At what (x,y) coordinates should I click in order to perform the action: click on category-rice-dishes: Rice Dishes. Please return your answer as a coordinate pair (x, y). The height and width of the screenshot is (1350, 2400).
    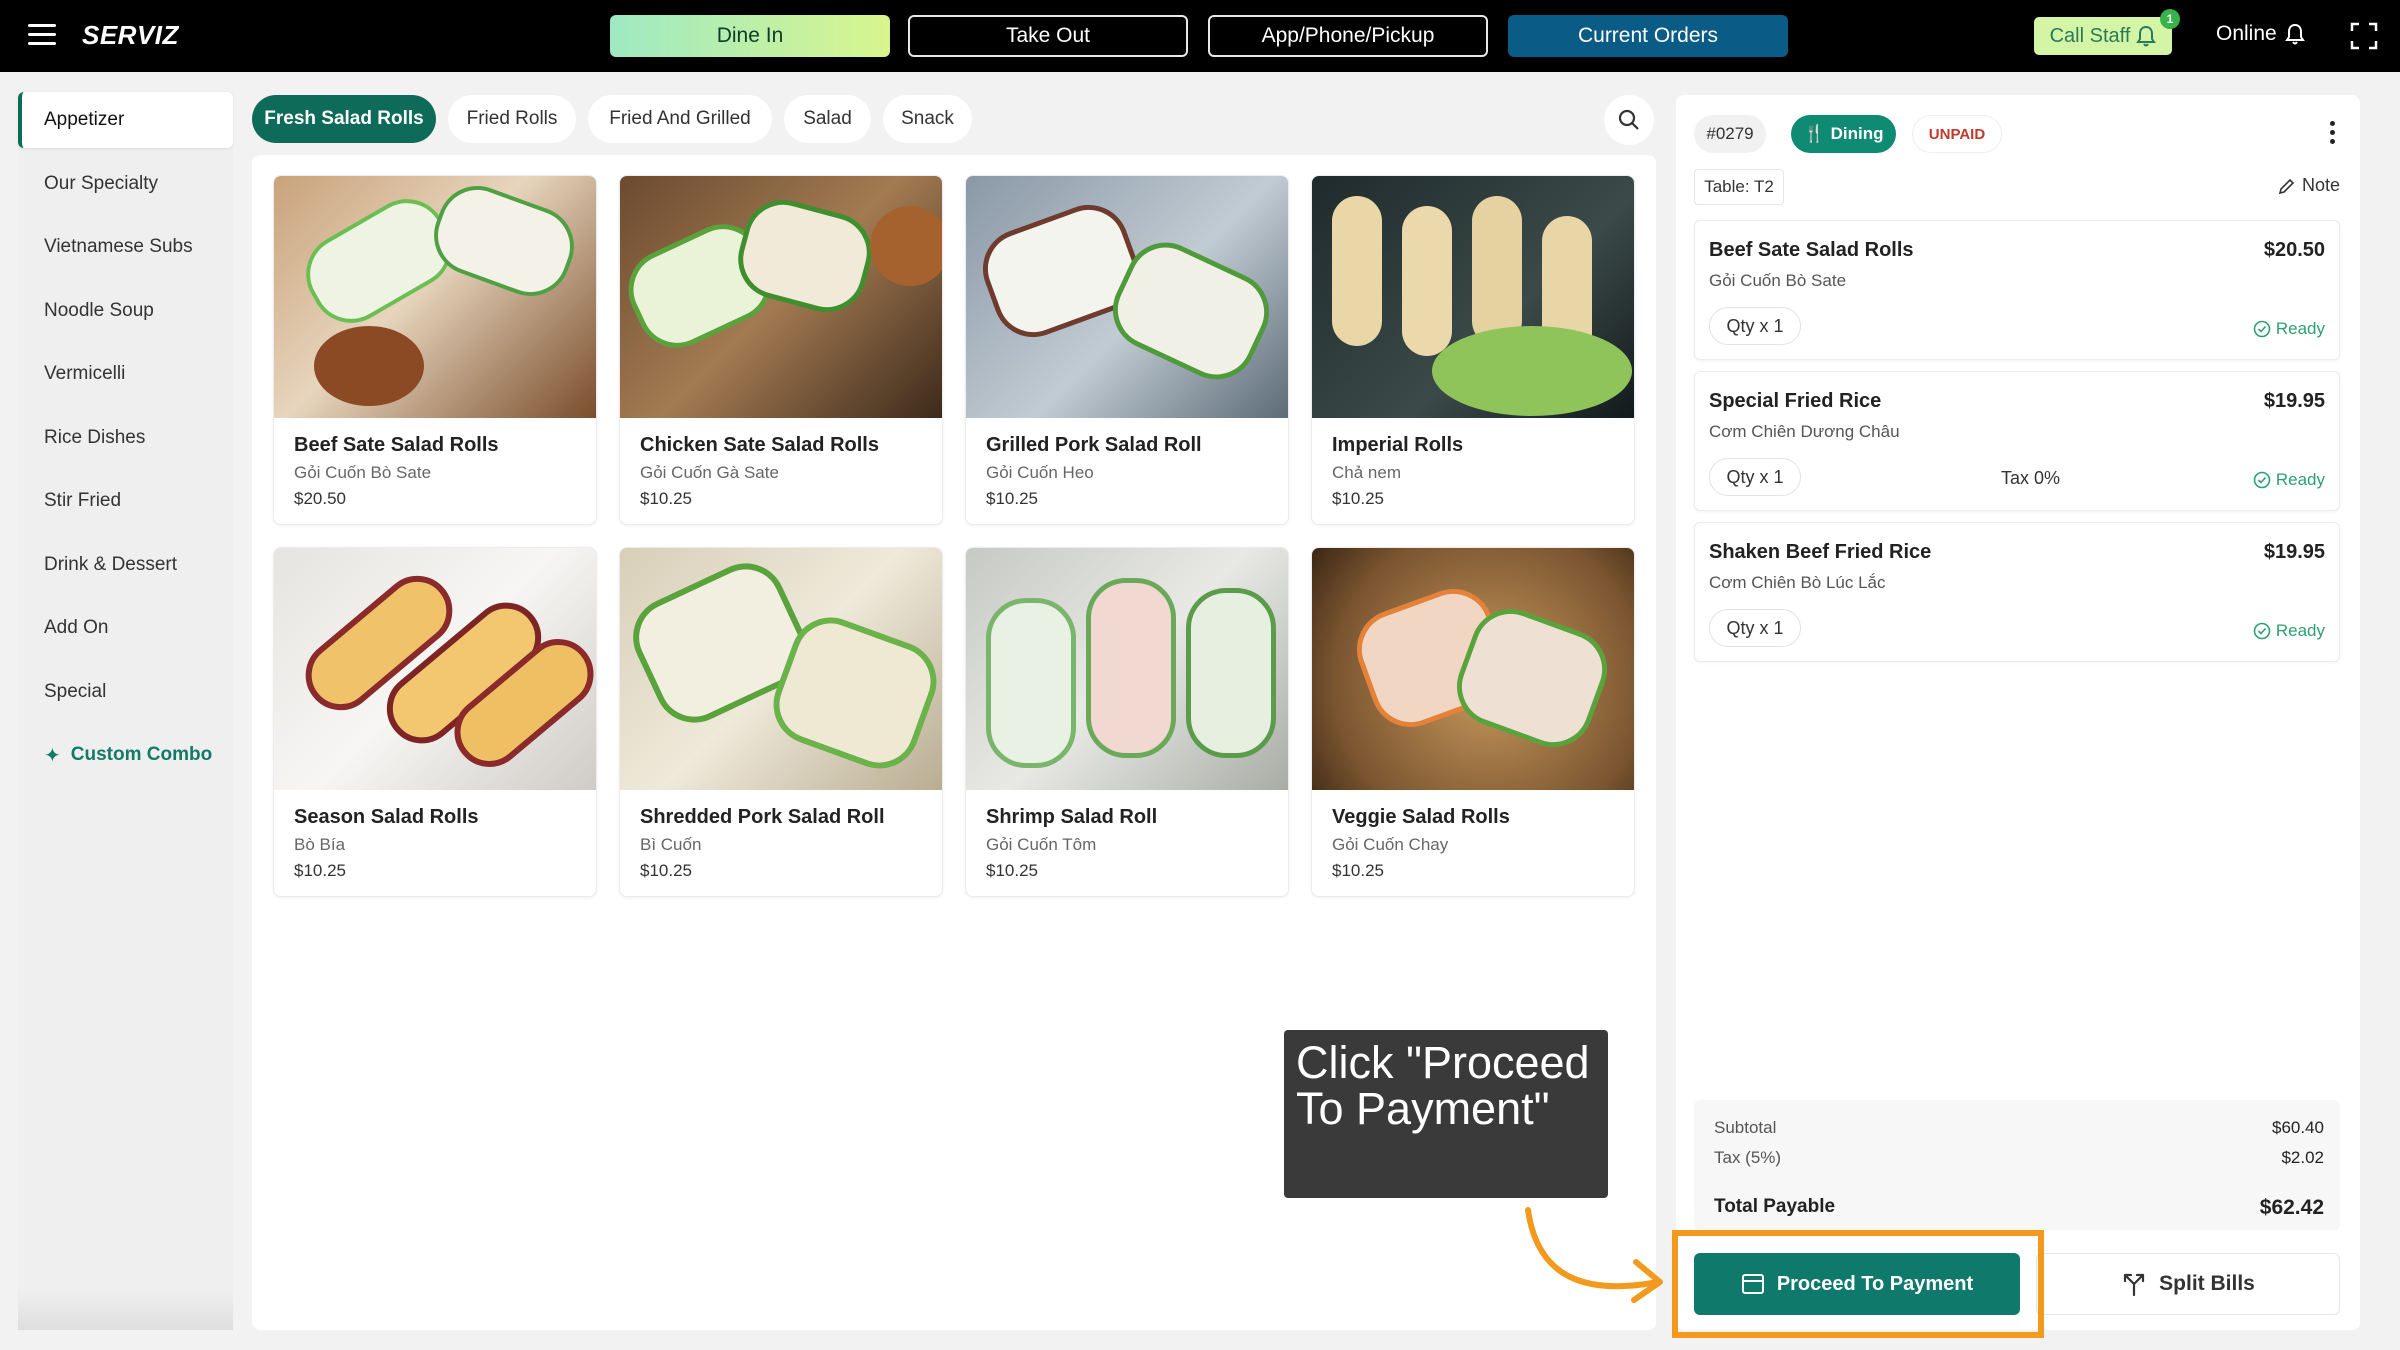
    Looking at the image, I should click on (125, 438).